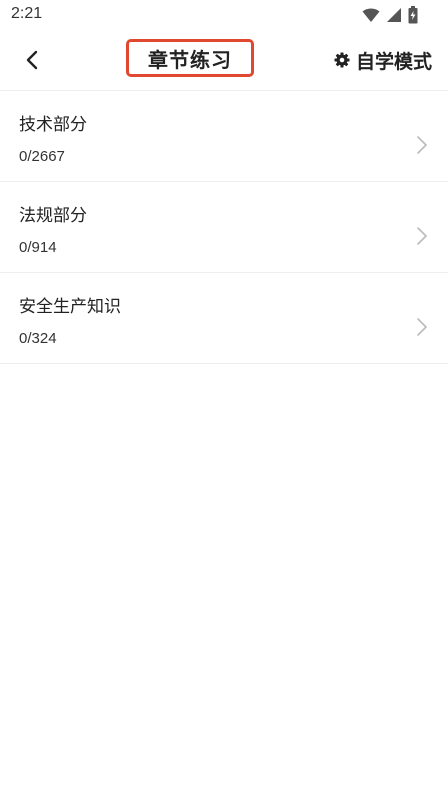  I want to click on status-icons, so click(390, 15).